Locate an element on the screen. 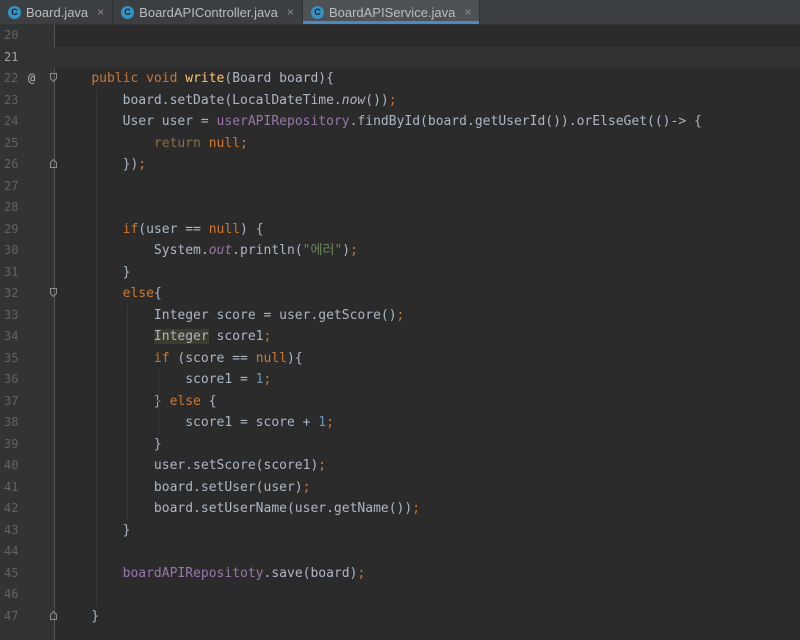 Image resolution: width=800 pixels, height=640 pixels. code-text: } is located at coordinates (111, 445).